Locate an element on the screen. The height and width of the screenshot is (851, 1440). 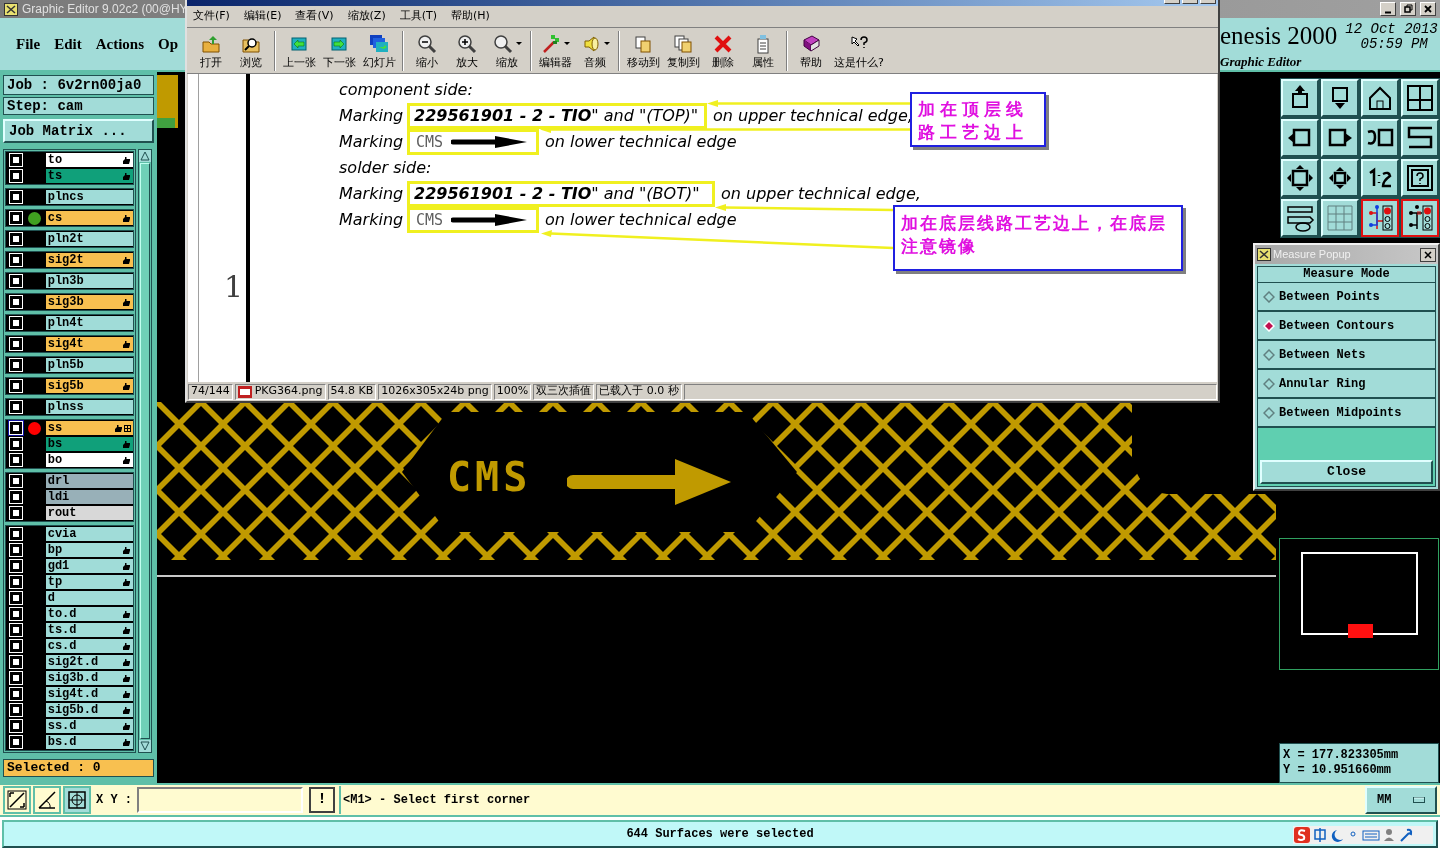
section-heading: solder side: is located at coordinates (385, 168).